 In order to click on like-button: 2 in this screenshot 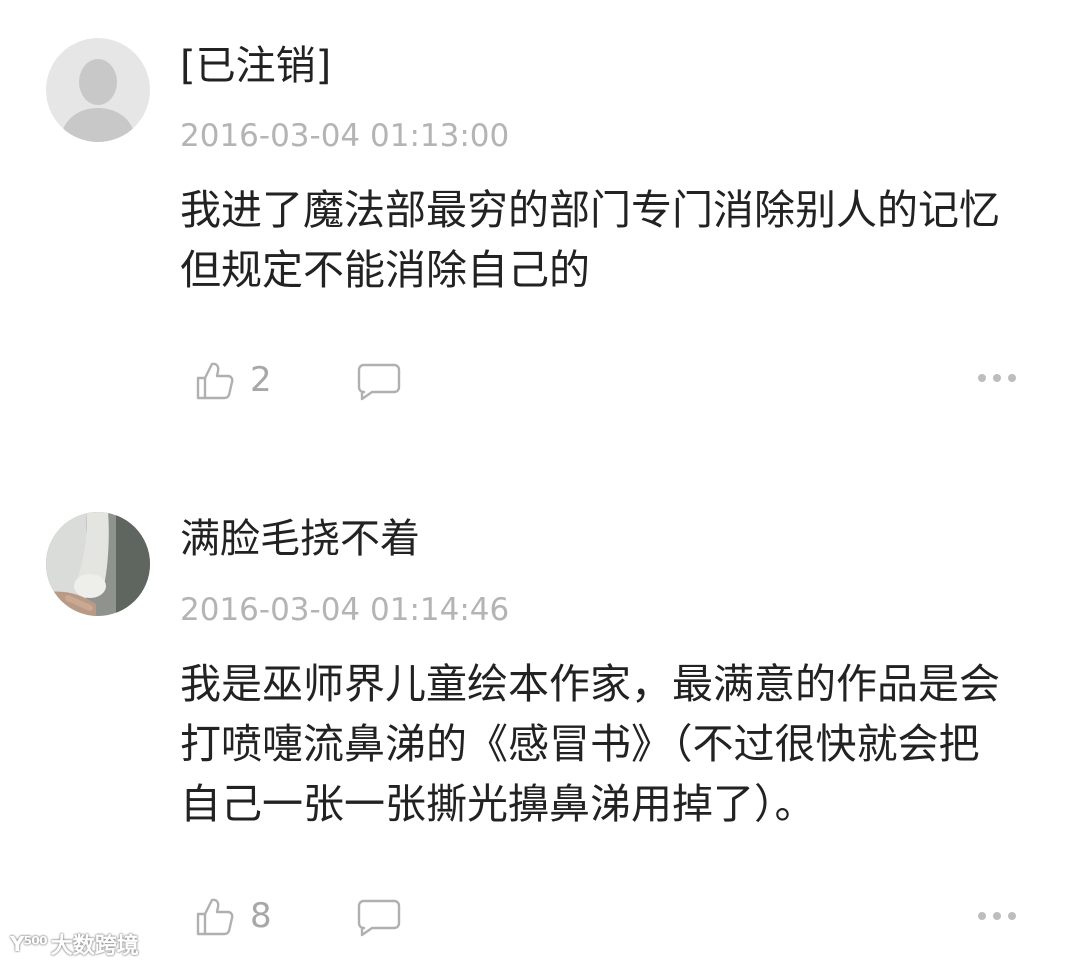, I will do `click(232, 380)`.